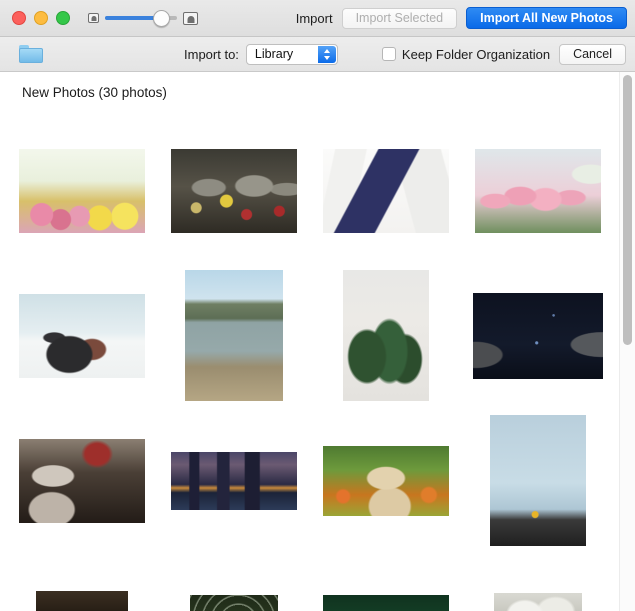 The height and width of the screenshot is (611, 635). Describe the element at coordinates (386, 602) in the screenshot. I see `pink-lotus-flower-thumbnail` at that location.